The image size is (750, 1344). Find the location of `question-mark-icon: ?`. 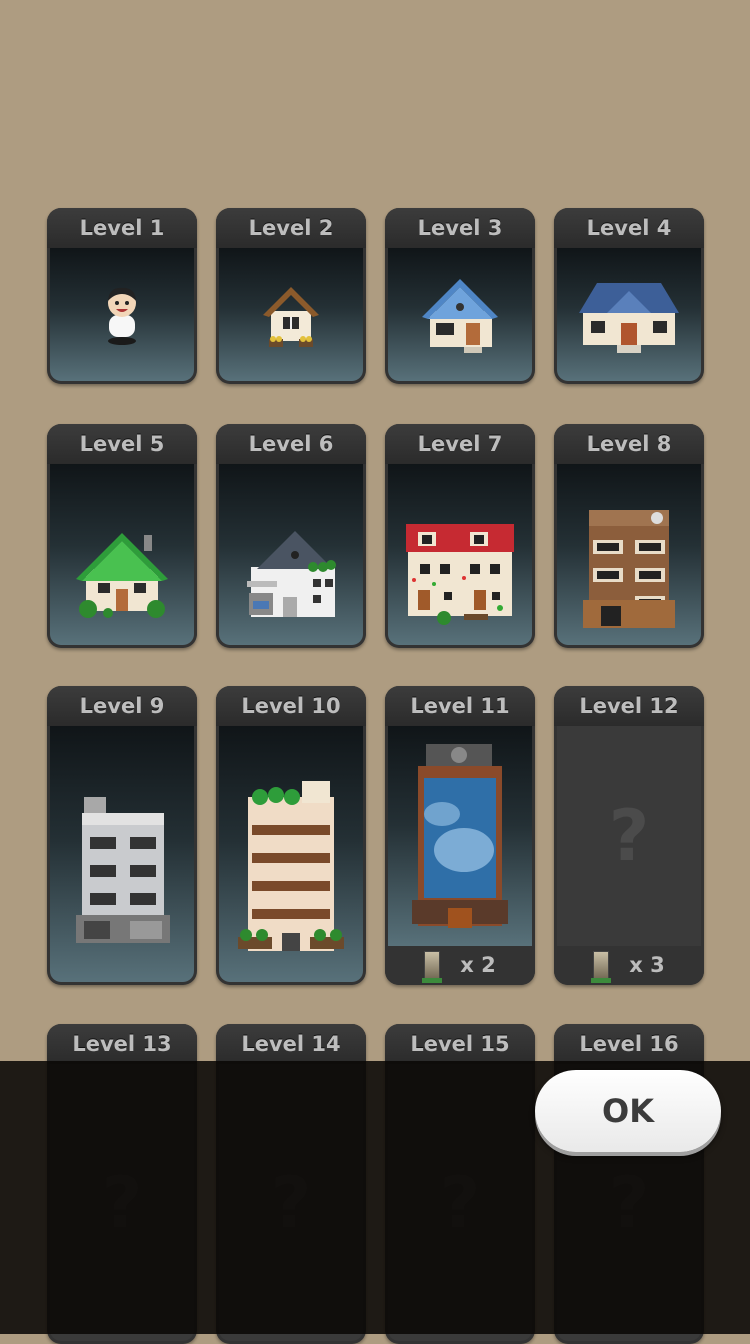

question-mark-icon: ? is located at coordinates (629, 836).